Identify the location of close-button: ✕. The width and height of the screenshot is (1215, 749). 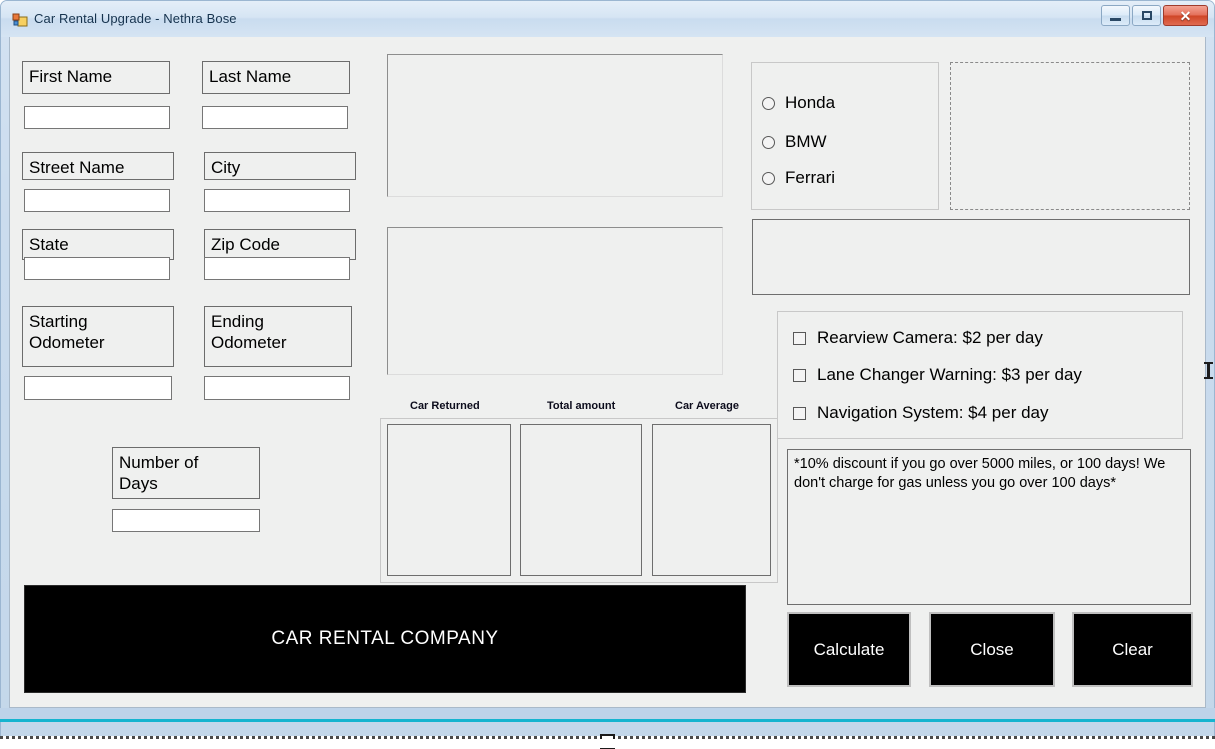
(1185, 15).